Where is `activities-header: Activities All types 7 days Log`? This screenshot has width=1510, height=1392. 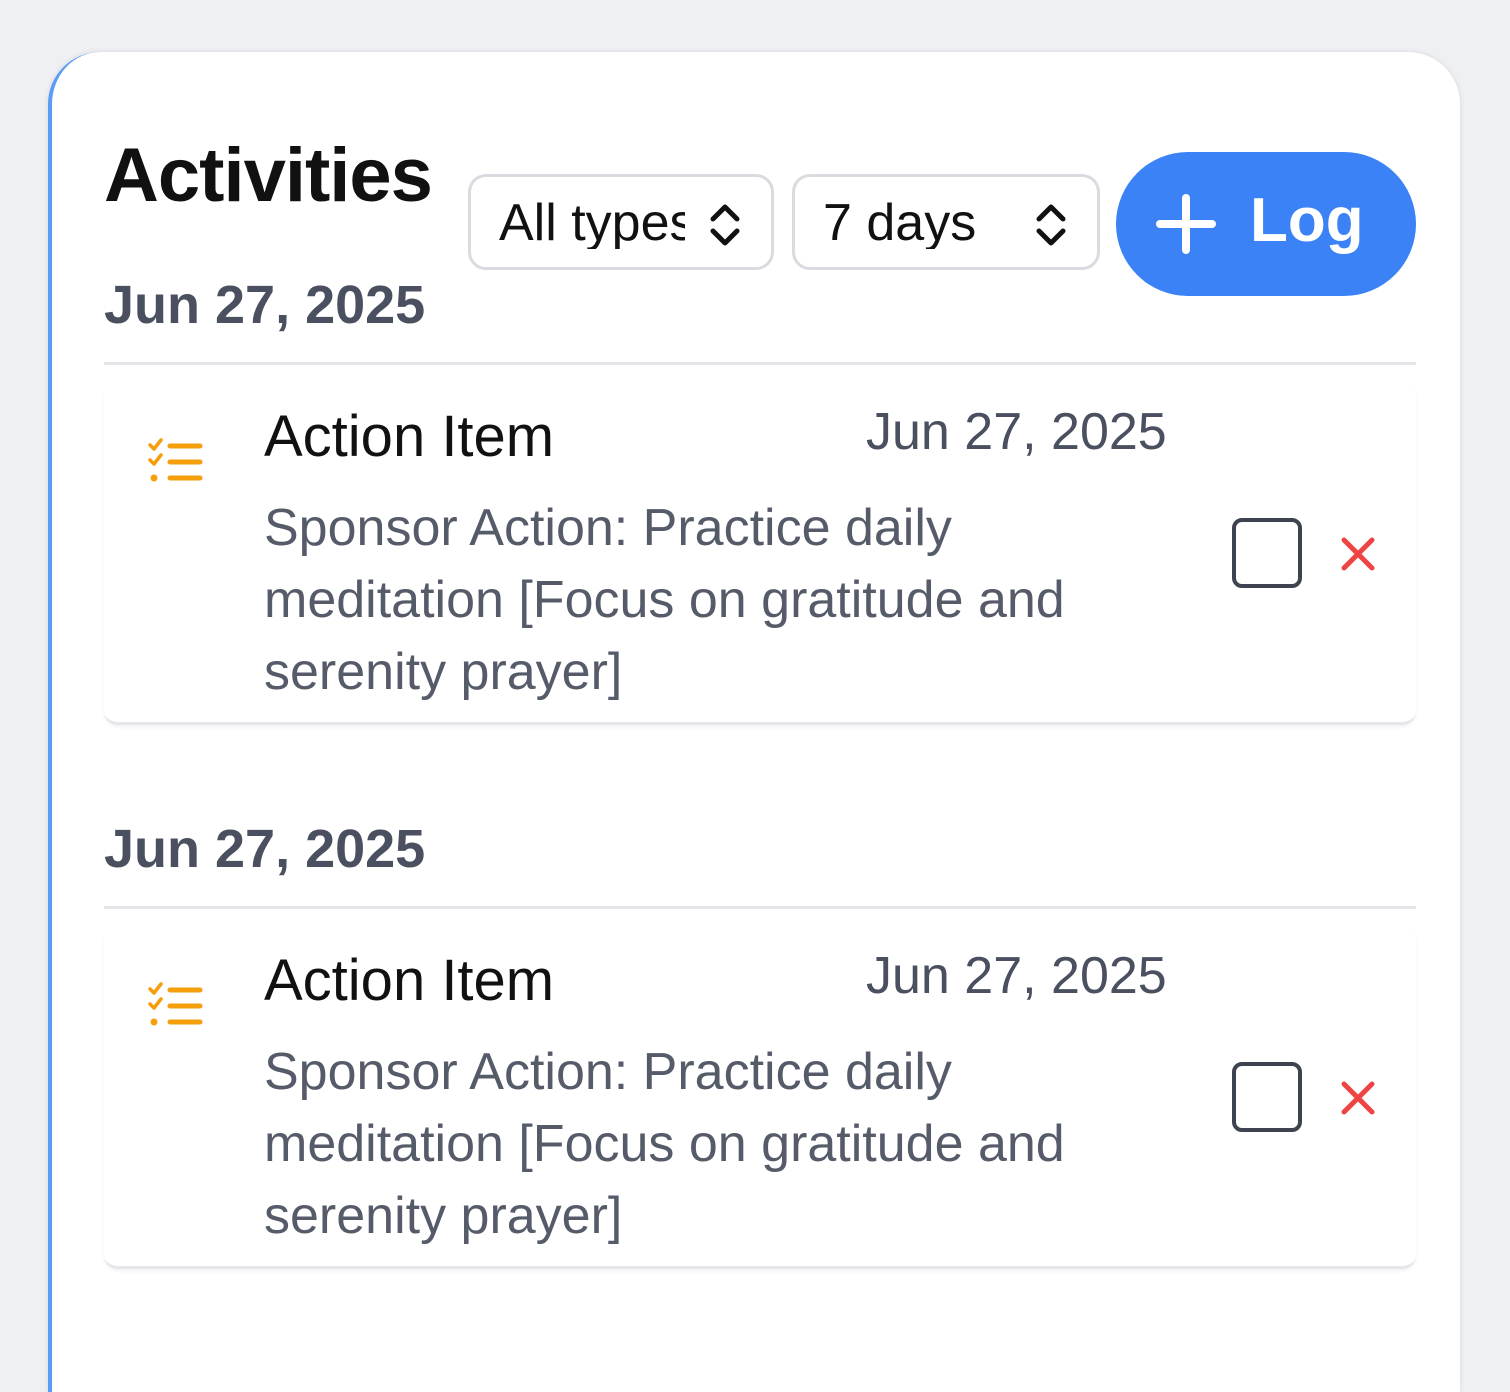
activities-header: Activities All types 7 days Log is located at coordinates (764, 198).